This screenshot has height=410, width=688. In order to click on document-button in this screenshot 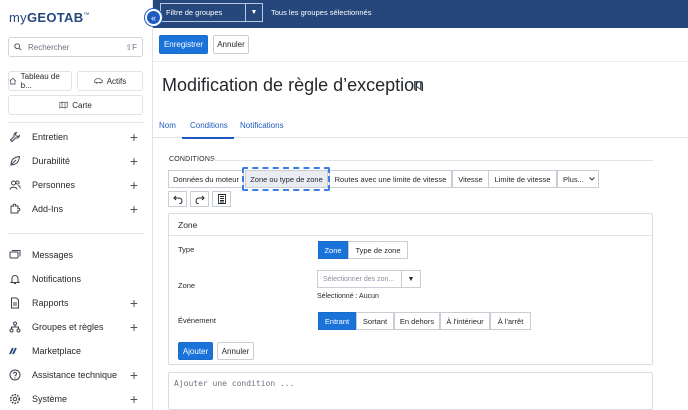, I will do `click(221, 199)`.